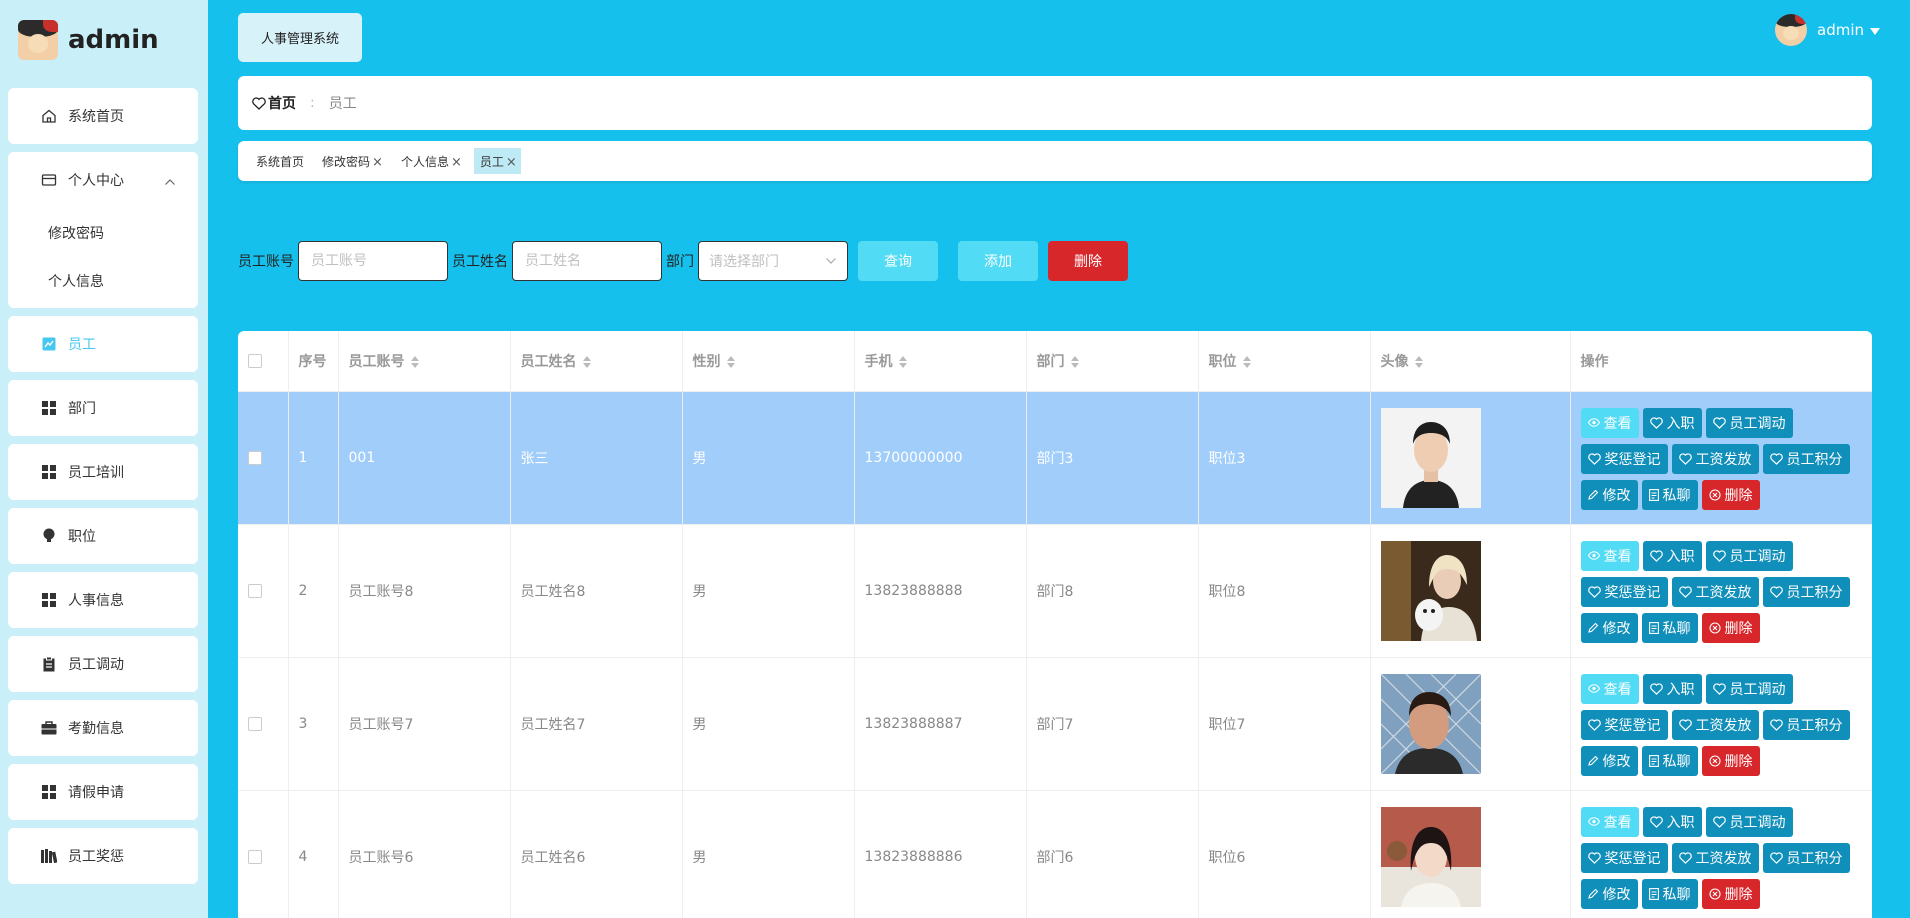 This screenshot has height=918, width=1910. What do you see at coordinates (497, 161) in the screenshot?
I see `tag-employee: 员工 ×` at bounding box center [497, 161].